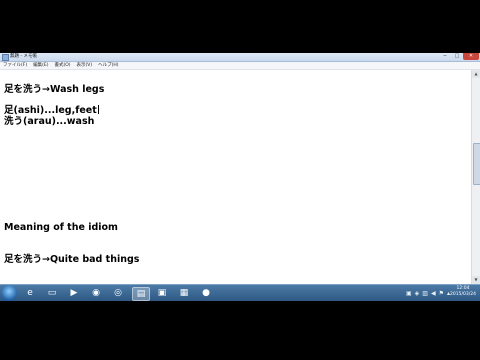 The image size is (480, 360). I want to click on vertical-scrollbar: ▲ ▼, so click(475, 177).